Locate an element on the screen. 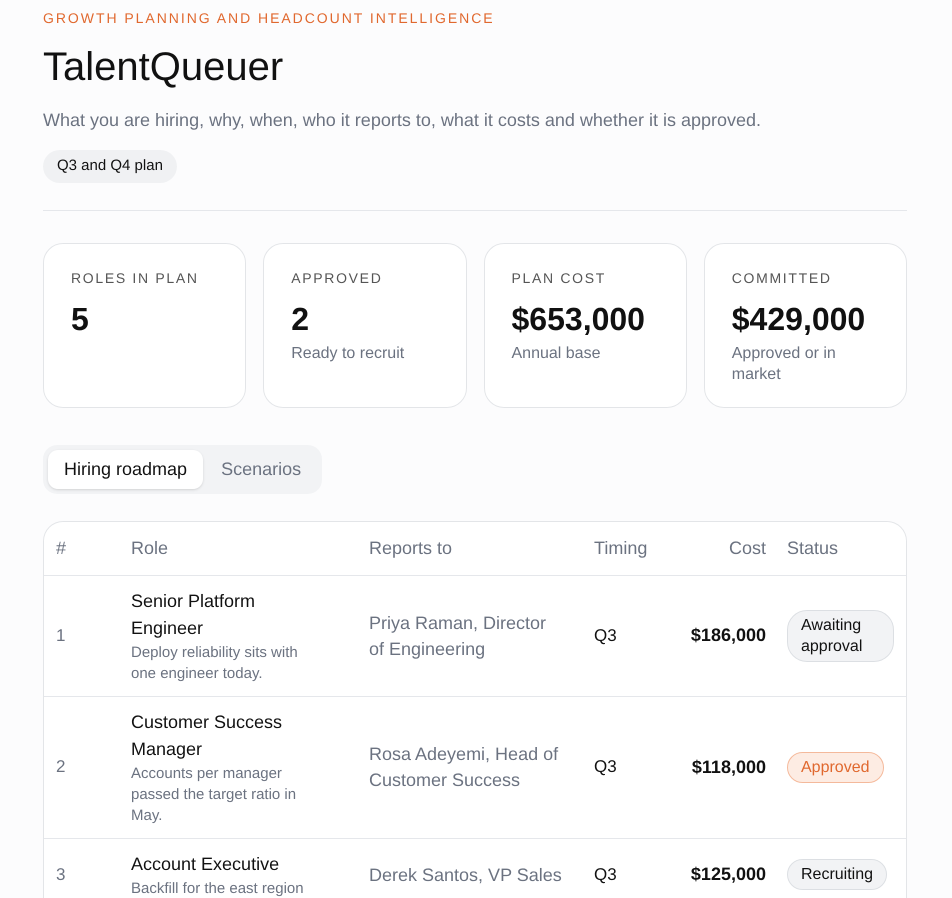 Image resolution: width=952 pixels, height=898 pixels. column-header: Status is located at coordinates (813, 548).